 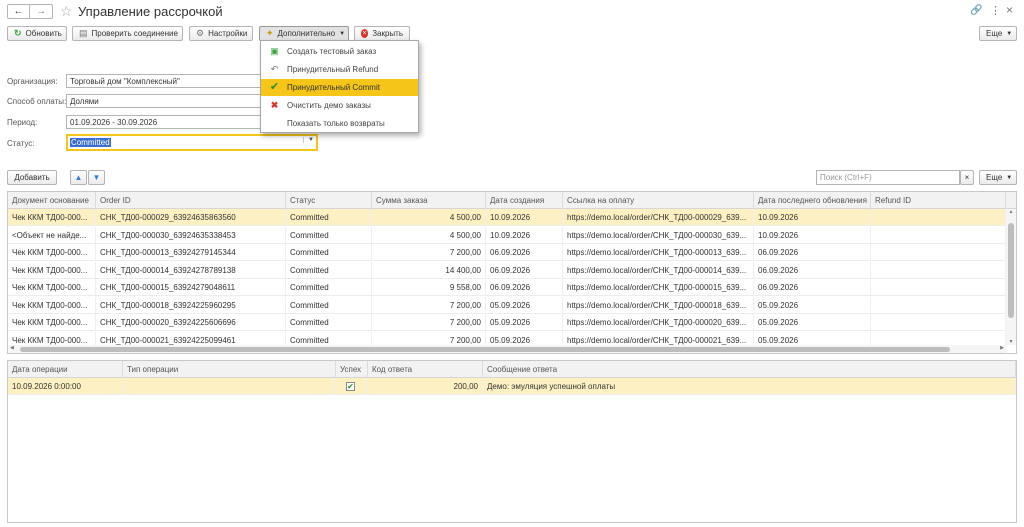 I want to click on table-cell: 9 558,00, so click(x=429, y=287).